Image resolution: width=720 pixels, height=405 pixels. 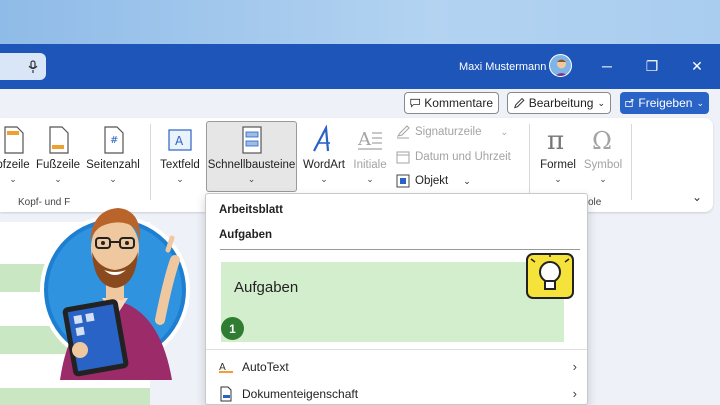 I want to click on menu-item-autotext: A AutoText ›, so click(x=396, y=366).